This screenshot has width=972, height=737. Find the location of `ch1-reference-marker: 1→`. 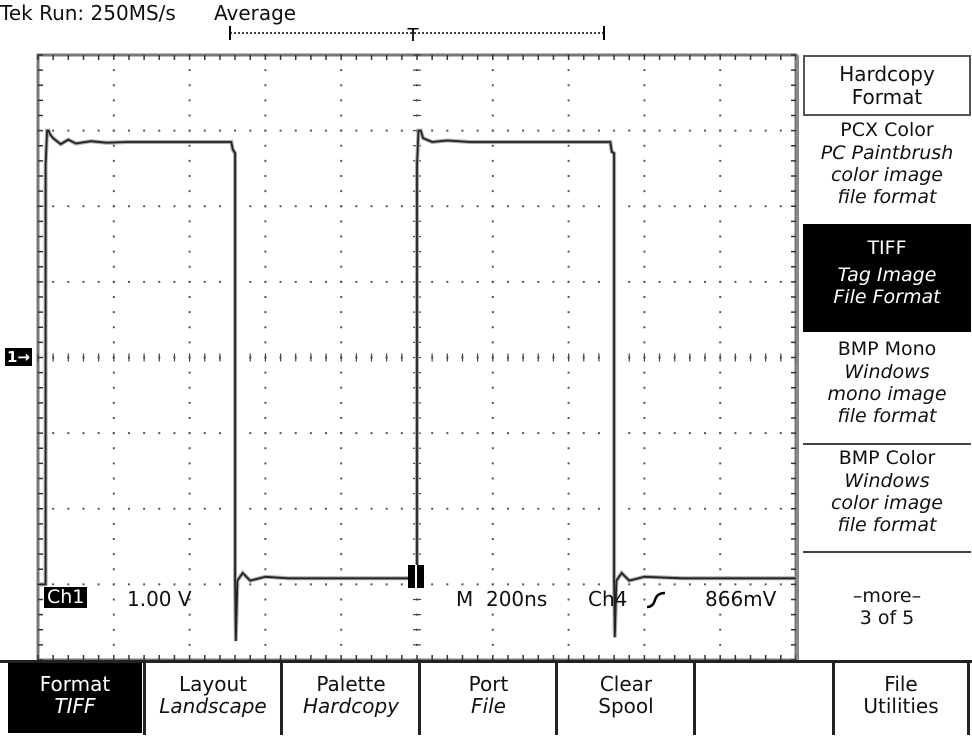

ch1-reference-marker: 1→ is located at coordinates (19, 357).